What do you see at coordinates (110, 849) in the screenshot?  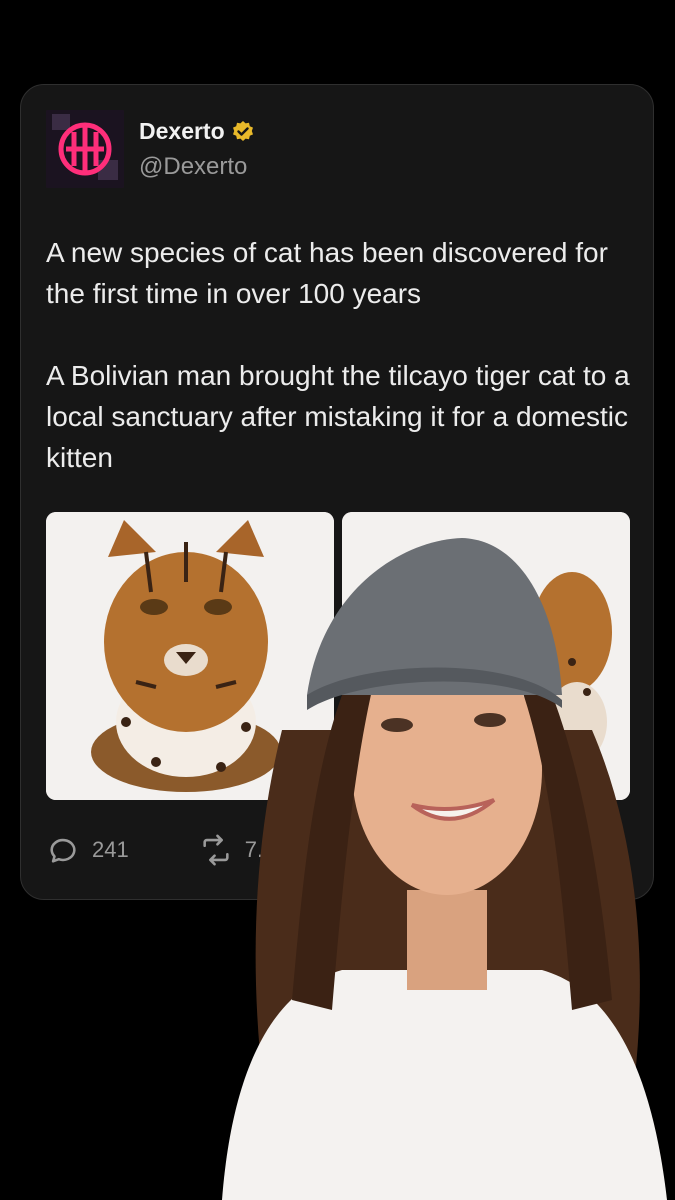 I see `reply-count: 241` at bounding box center [110, 849].